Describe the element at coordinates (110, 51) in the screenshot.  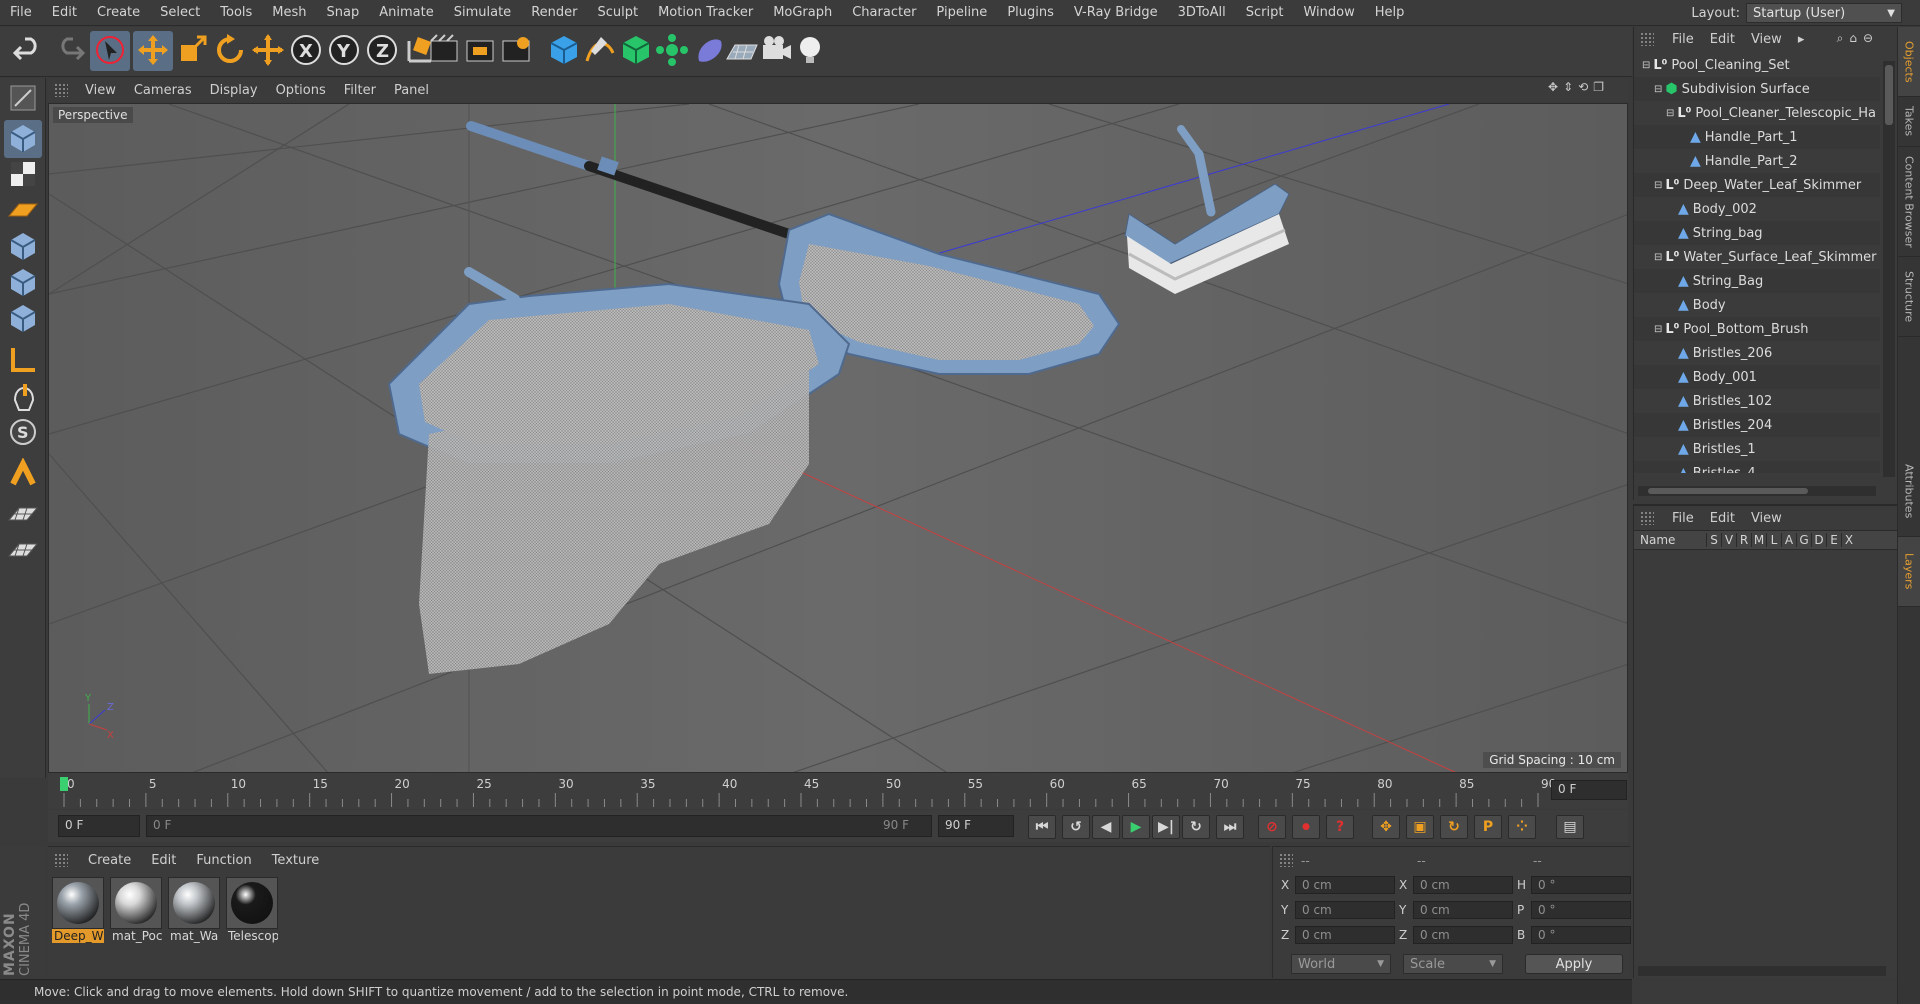
I see `live-selection-button` at that location.